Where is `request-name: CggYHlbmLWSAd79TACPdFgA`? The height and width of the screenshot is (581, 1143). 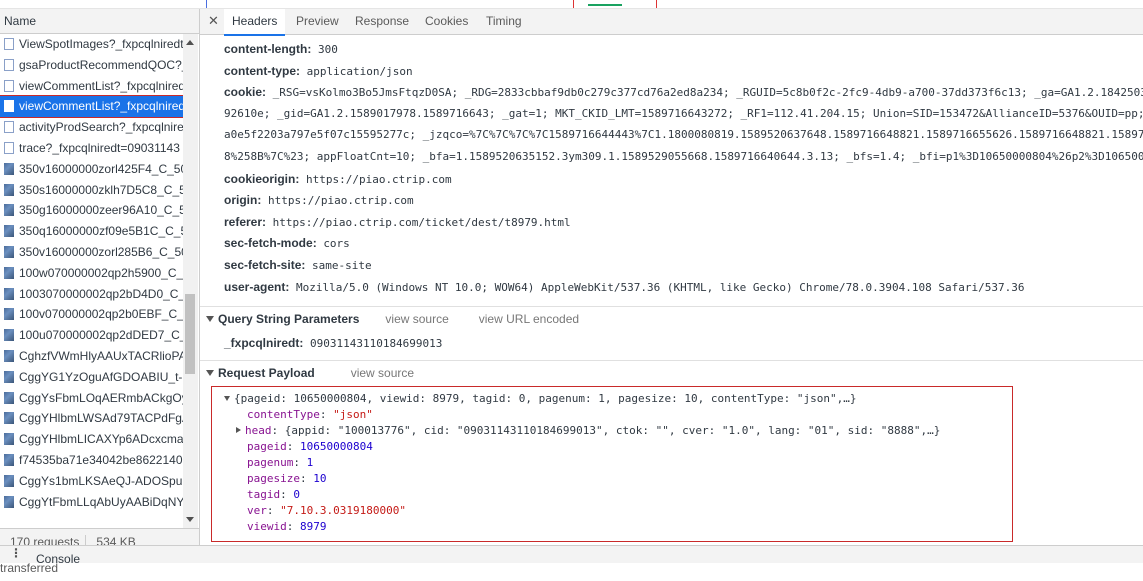
request-name: CggYHlbmLWSAd79TACPdFgA is located at coordinates (101, 418).